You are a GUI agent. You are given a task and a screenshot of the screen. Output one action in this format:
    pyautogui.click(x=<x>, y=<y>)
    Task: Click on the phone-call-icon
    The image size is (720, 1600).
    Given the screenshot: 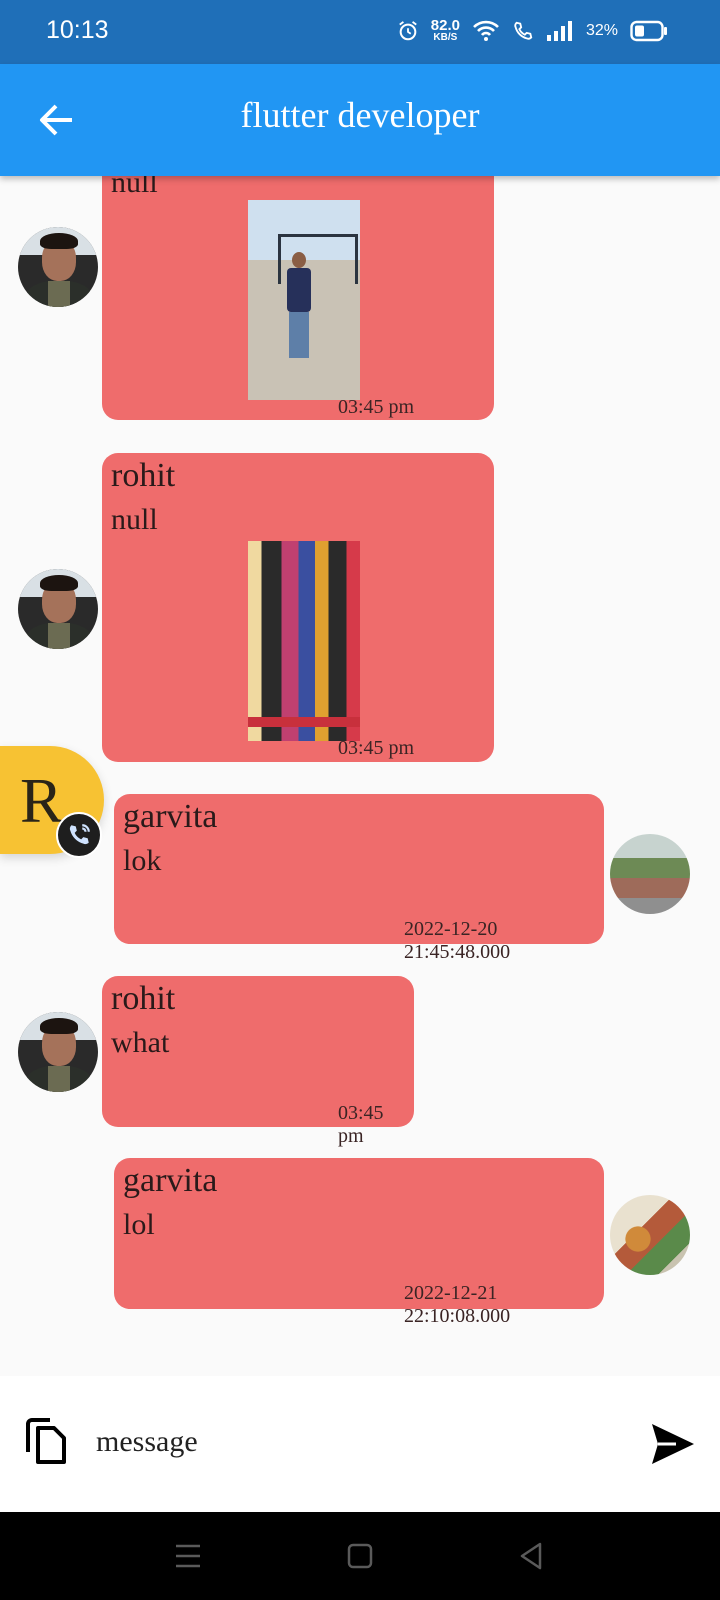 What is the action you would take?
    pyautogui.click(x=79, y=835)
    